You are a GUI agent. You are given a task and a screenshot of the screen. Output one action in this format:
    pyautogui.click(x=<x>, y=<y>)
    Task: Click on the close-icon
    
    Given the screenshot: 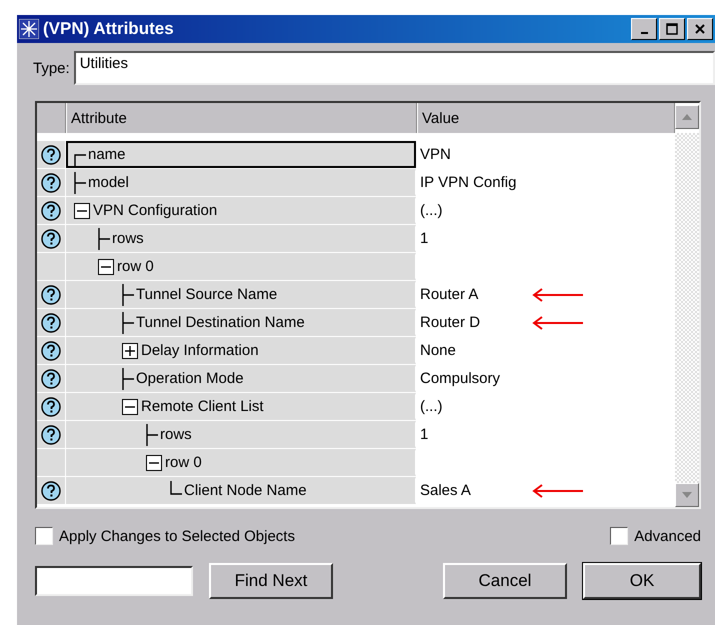 What is the action you would take?
    pyautogui.click(x=700, y=29)
    